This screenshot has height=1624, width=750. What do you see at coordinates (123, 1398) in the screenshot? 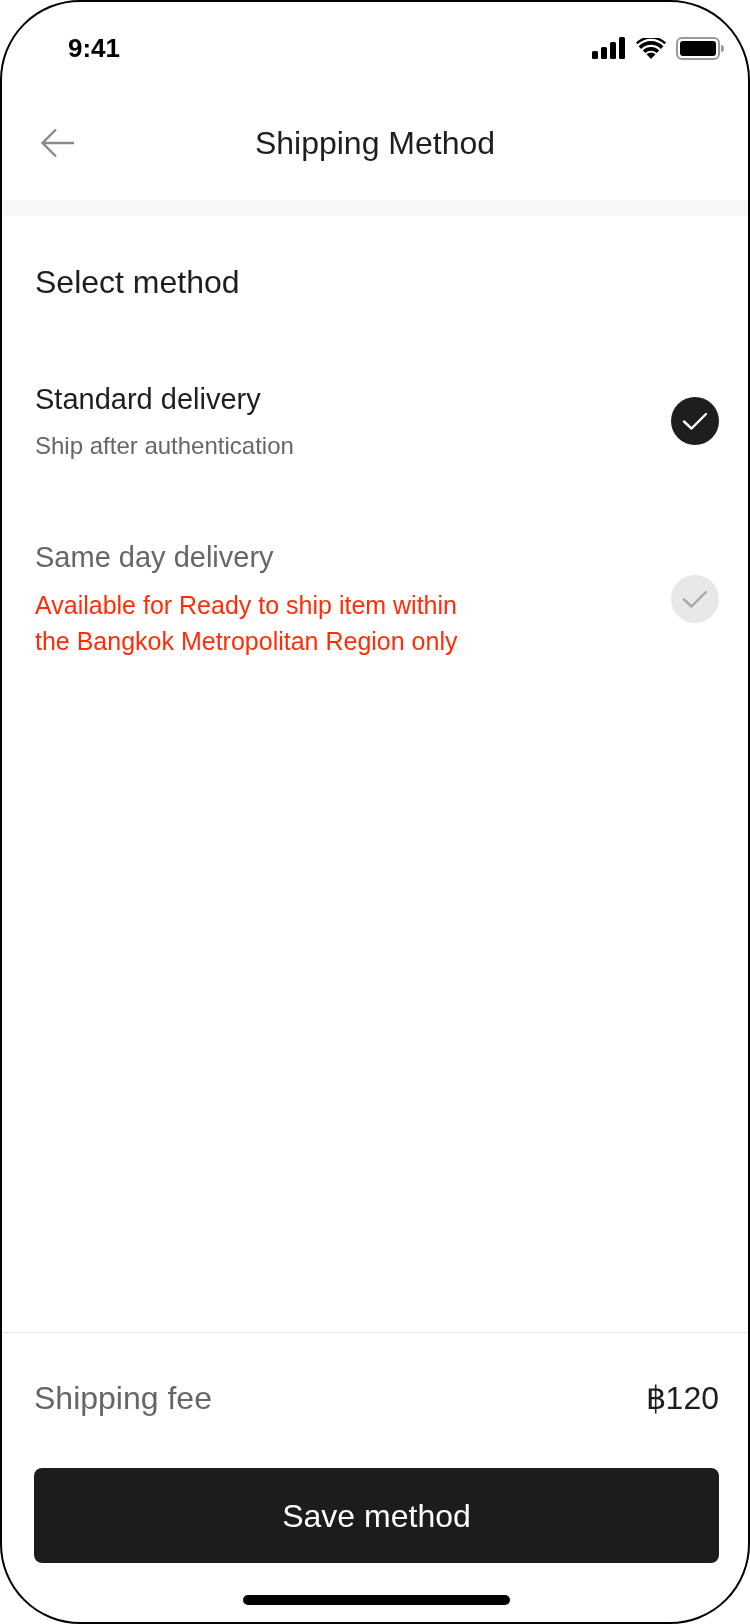
I see `shipping-fee-label: Shipping fee` at bounding box center [123, 1398].